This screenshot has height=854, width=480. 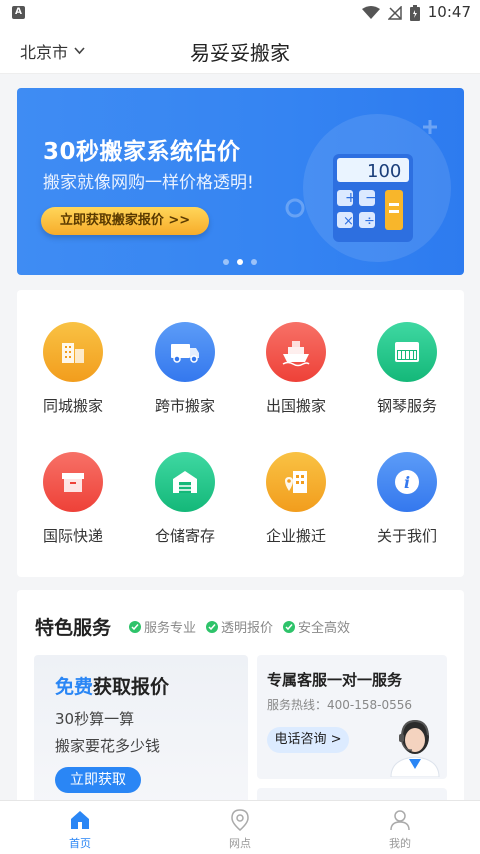 What do you see at coordinates (73, 352) in the screenshot?
I see `buildings-icon` at bounding box center [73, 352].